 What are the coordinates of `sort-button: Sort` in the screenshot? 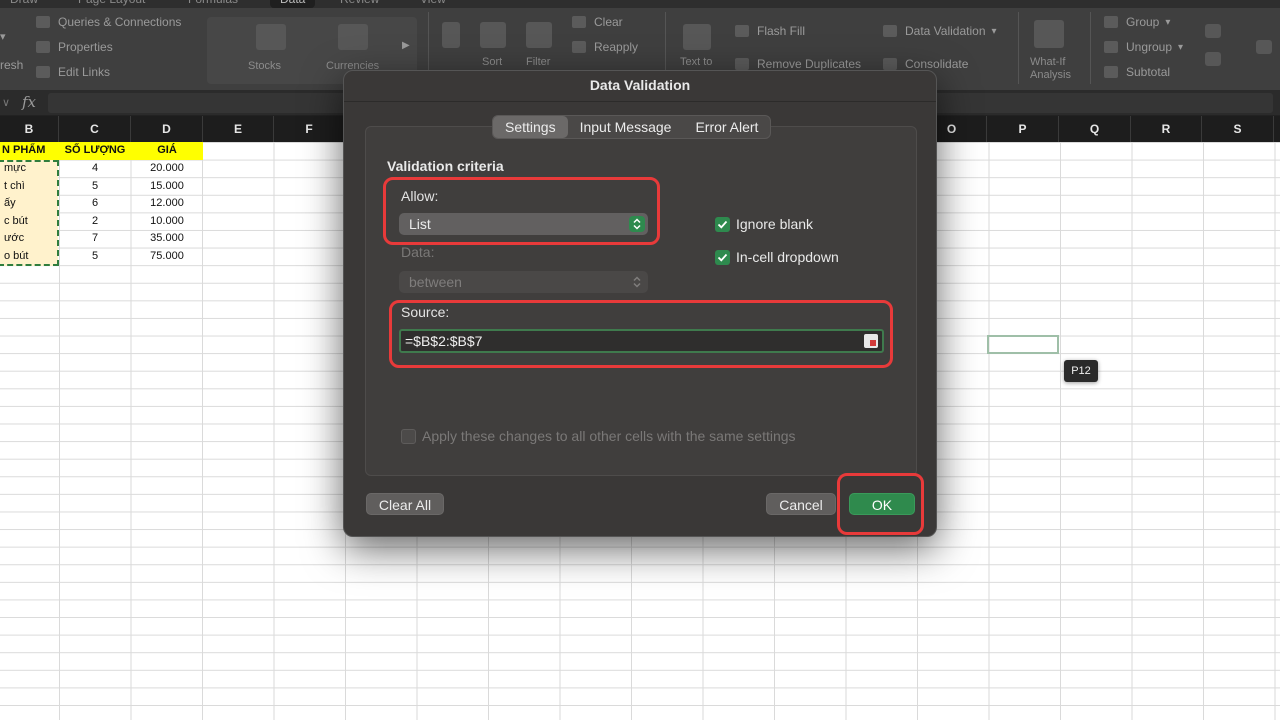 It's located at (492, 62).